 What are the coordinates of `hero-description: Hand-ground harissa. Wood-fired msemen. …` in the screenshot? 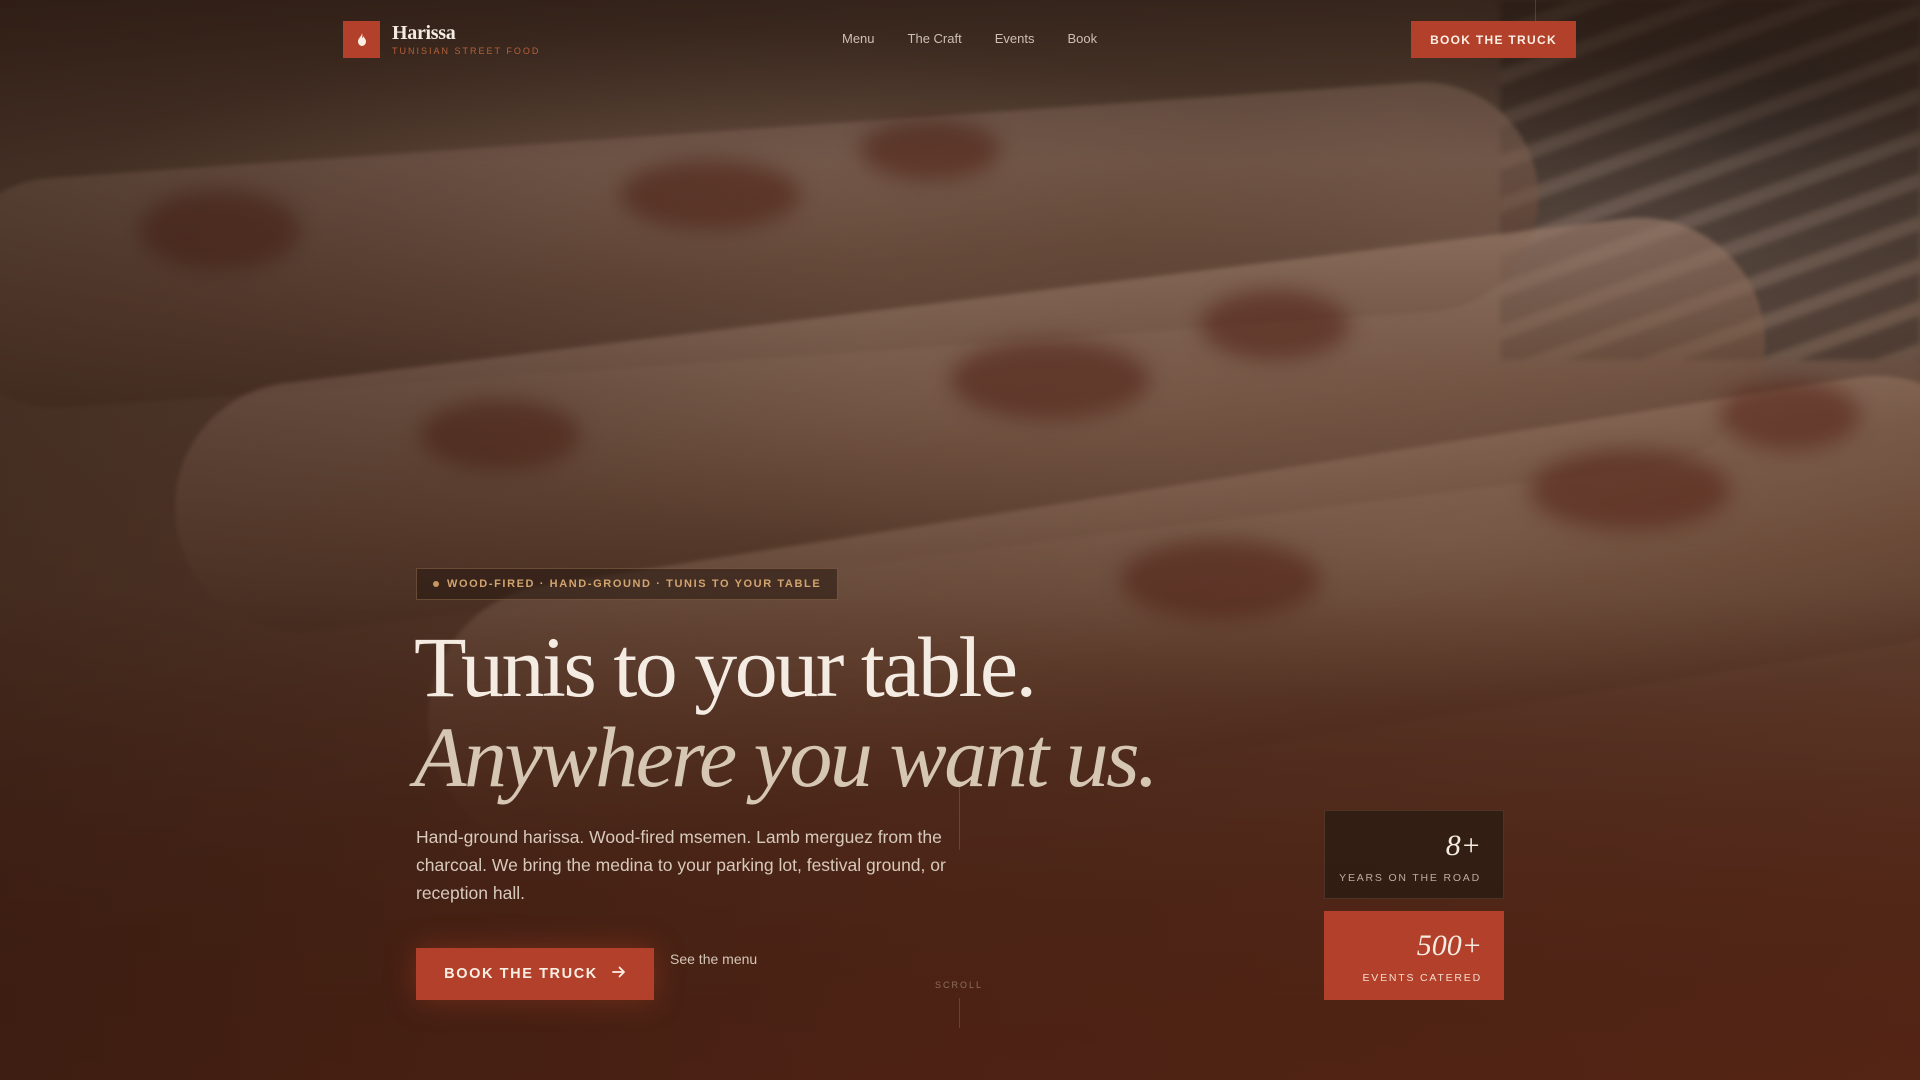 It's located at (681, 865).